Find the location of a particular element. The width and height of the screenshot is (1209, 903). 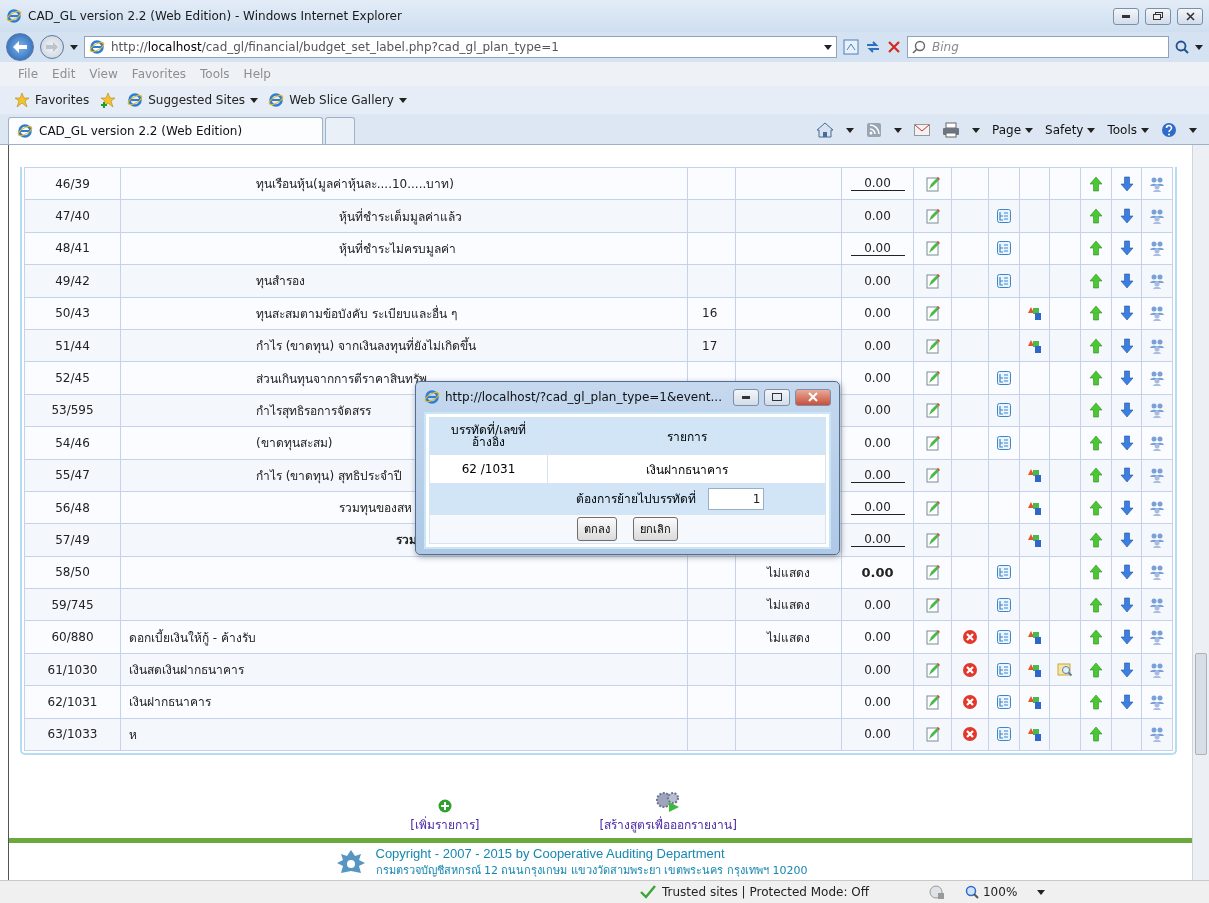

search-field: Bing is located at coordinates (1038, 47).